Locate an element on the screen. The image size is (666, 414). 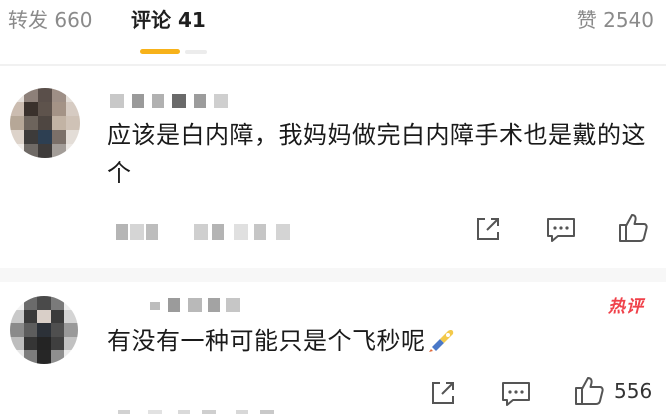
tab-repost: 转发 660 is located at coordinates (50, 20).